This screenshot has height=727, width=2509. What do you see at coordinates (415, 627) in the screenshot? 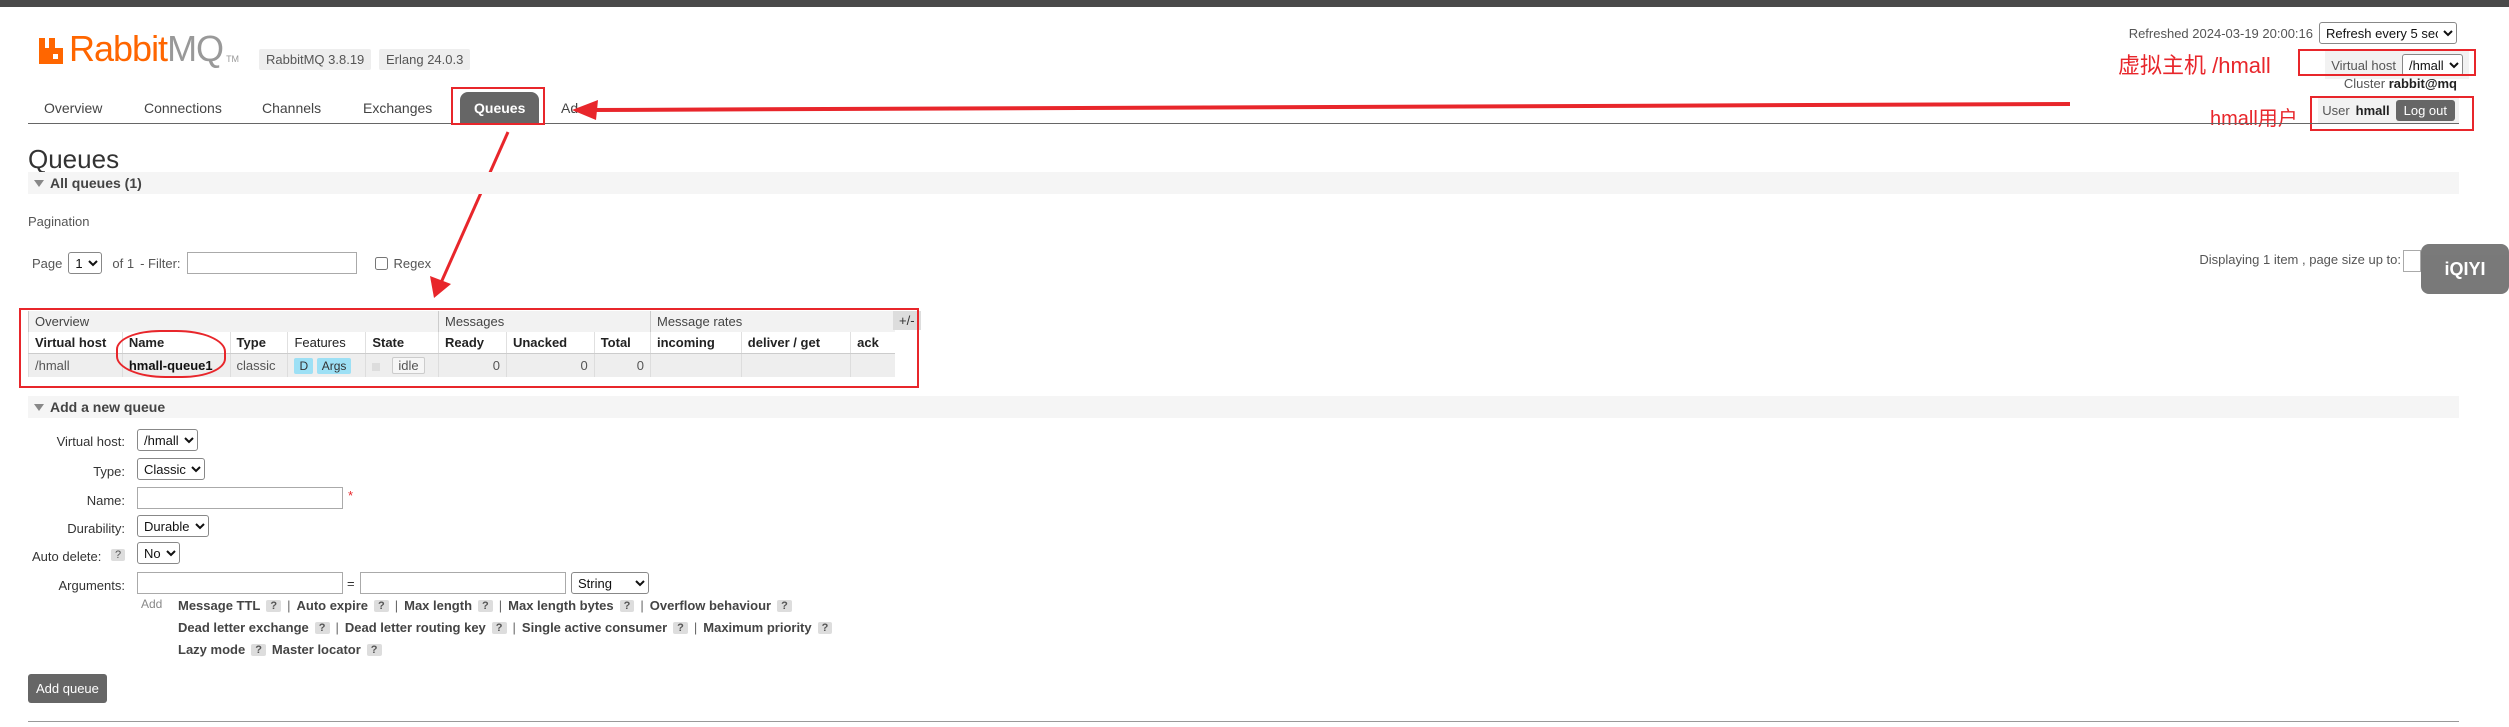
I see `arg-dead-letter-routing-key: Dead letter routing key` at bounding box center [415, 627].